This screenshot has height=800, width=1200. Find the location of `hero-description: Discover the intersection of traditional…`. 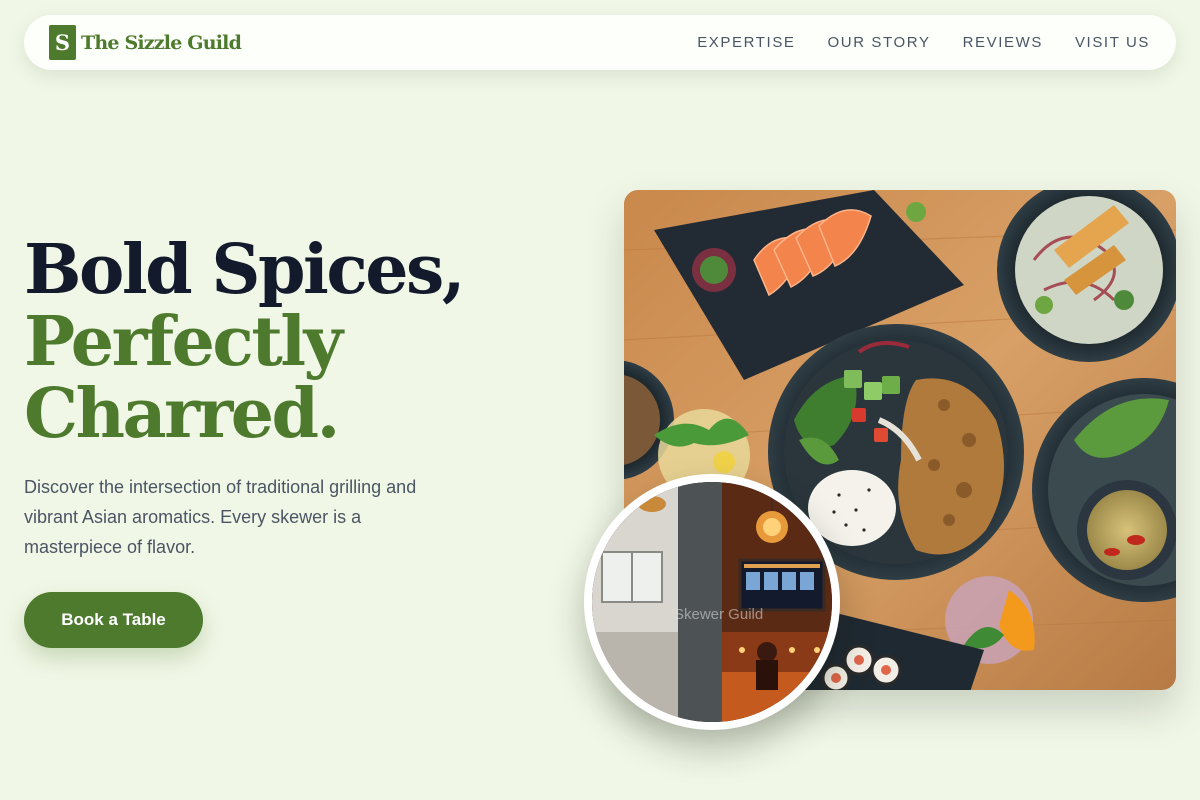

hero-description: Discover the intersection of traditional… is located at coordinates (220, 517).